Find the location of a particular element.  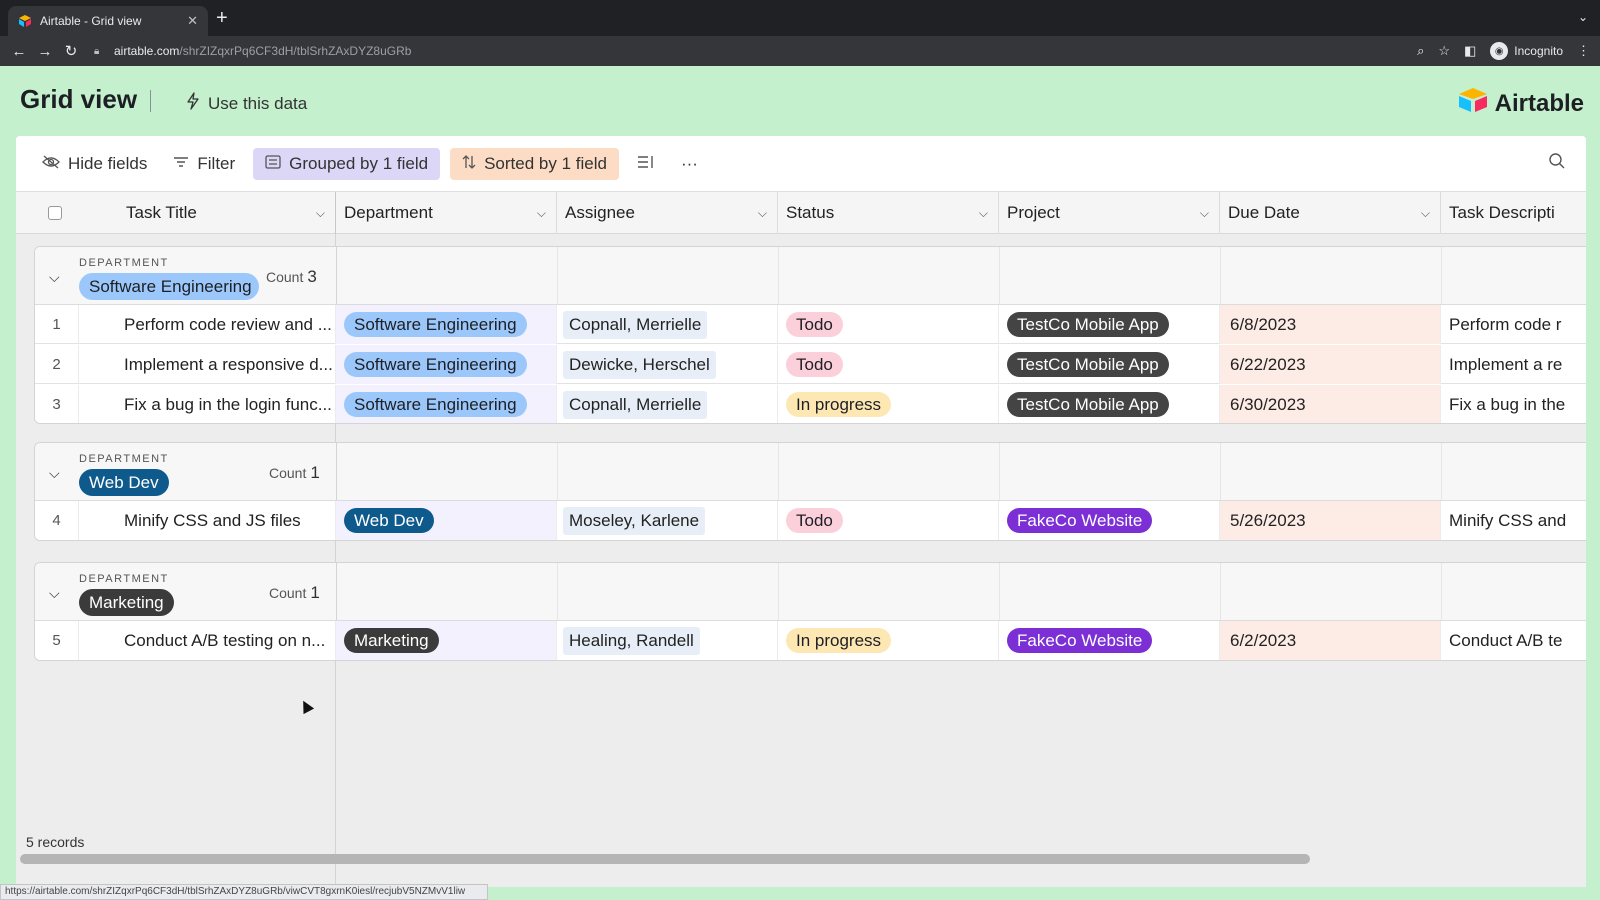

side-panel-icon: ◧ is located at coordinates (1470, 51).